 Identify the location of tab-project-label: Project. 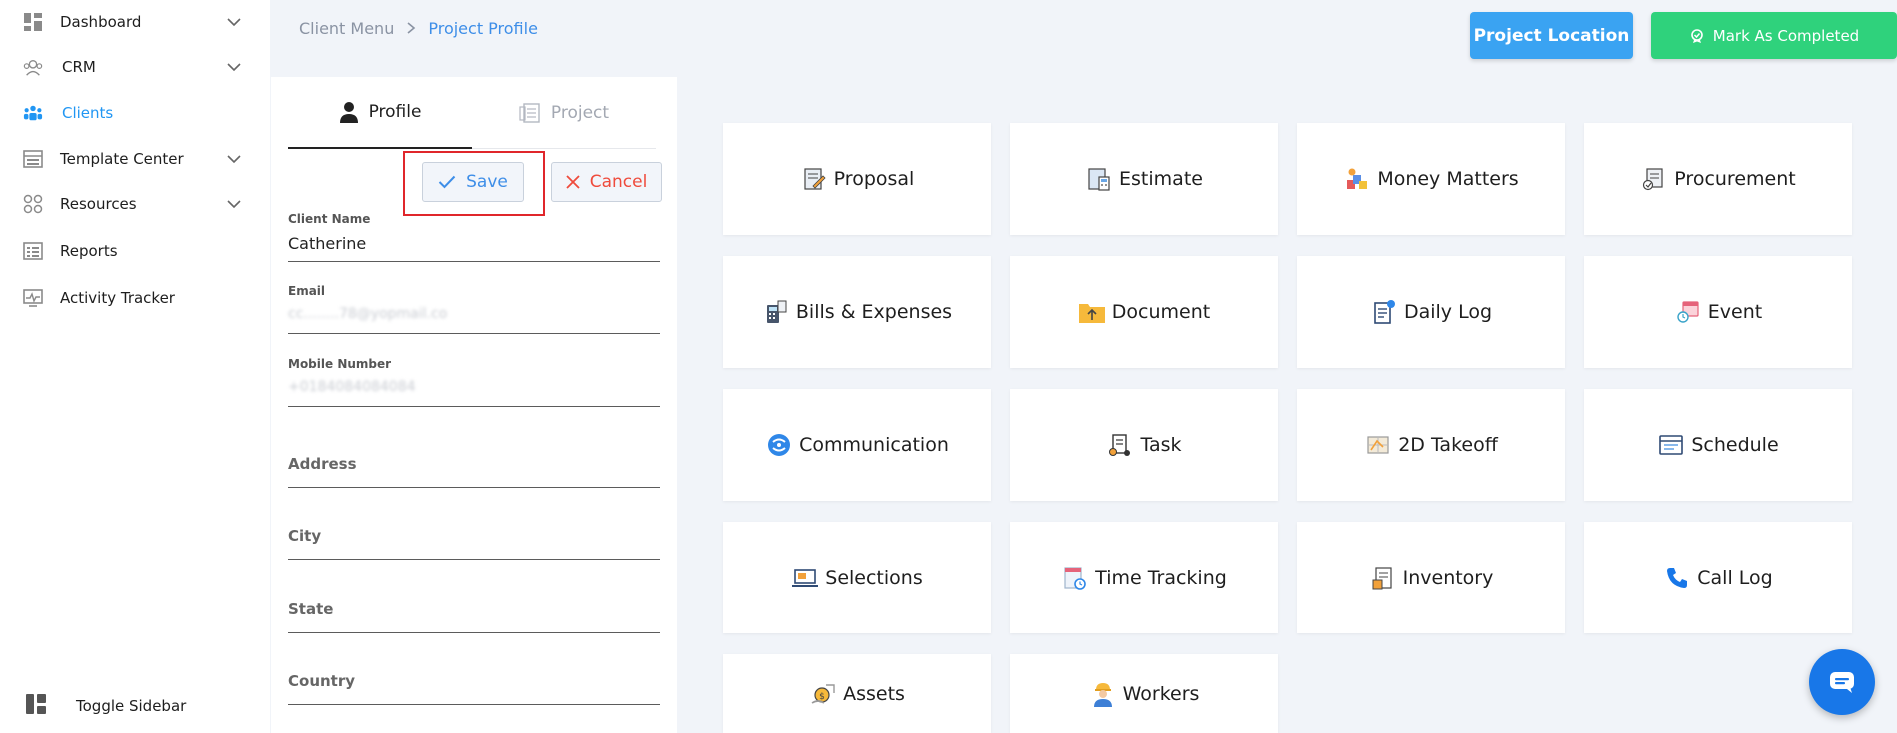
(580, 112).